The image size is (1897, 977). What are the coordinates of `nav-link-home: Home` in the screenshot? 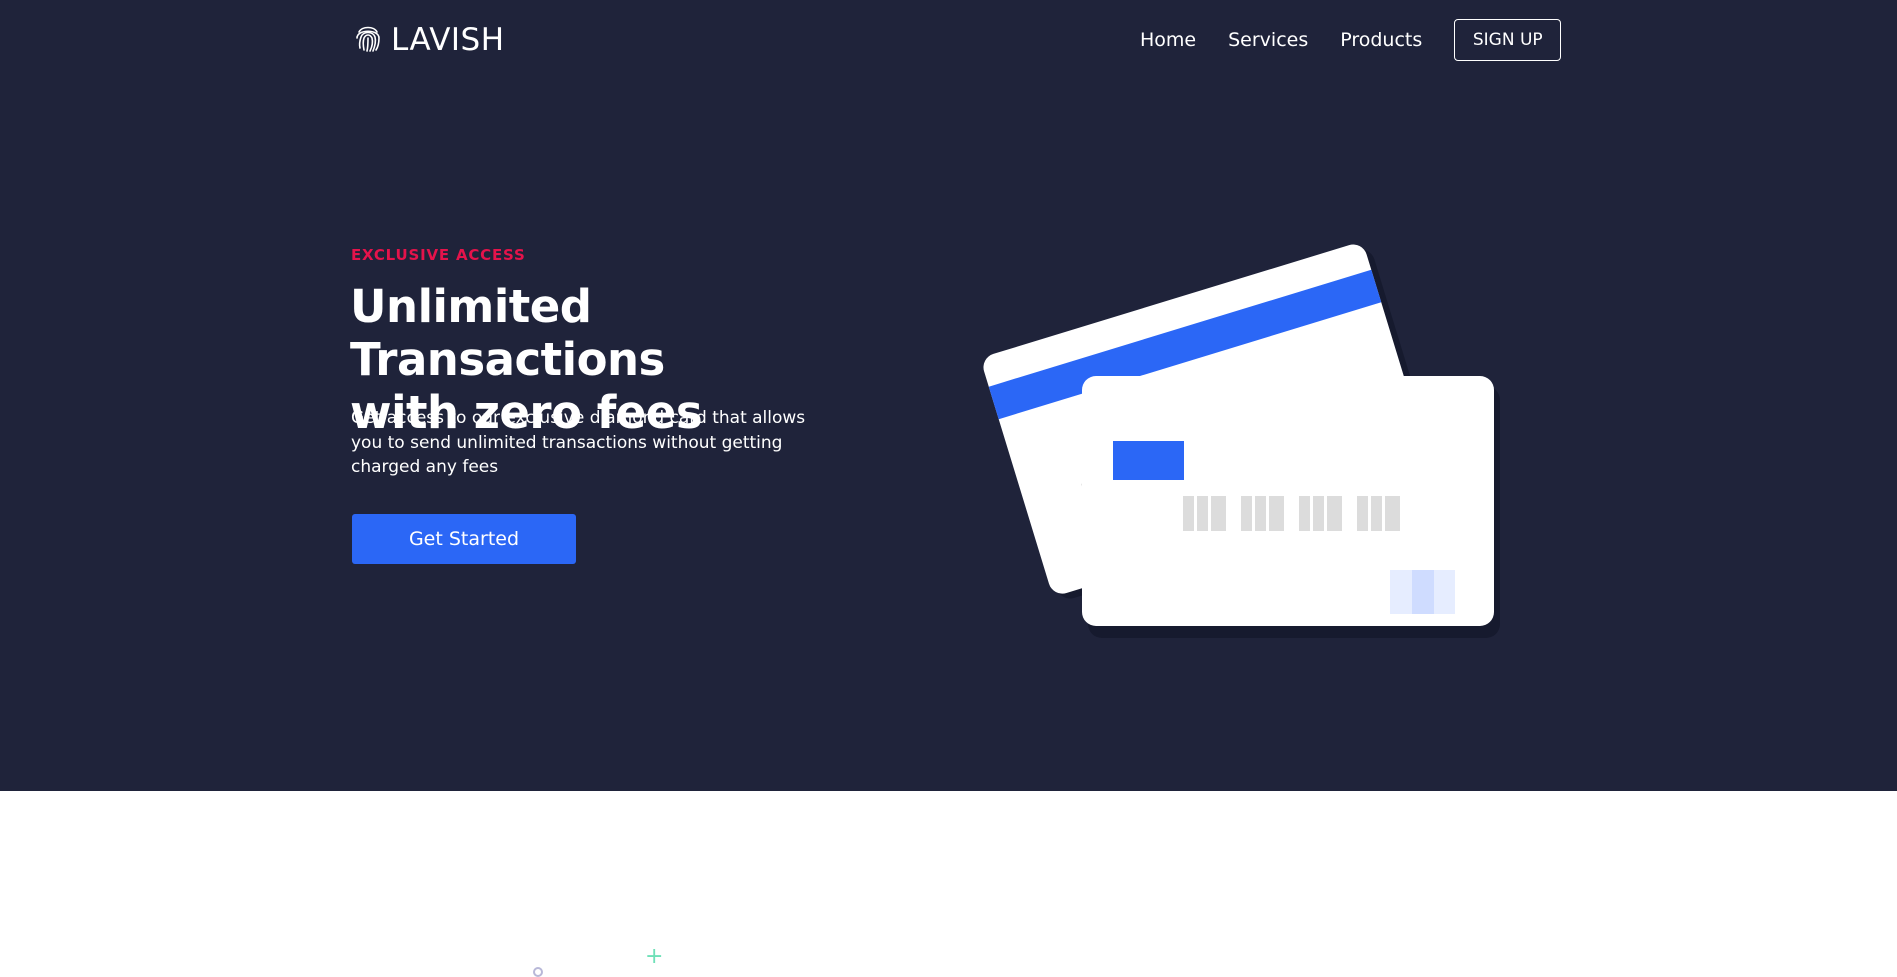 It's located at (1168, 40).